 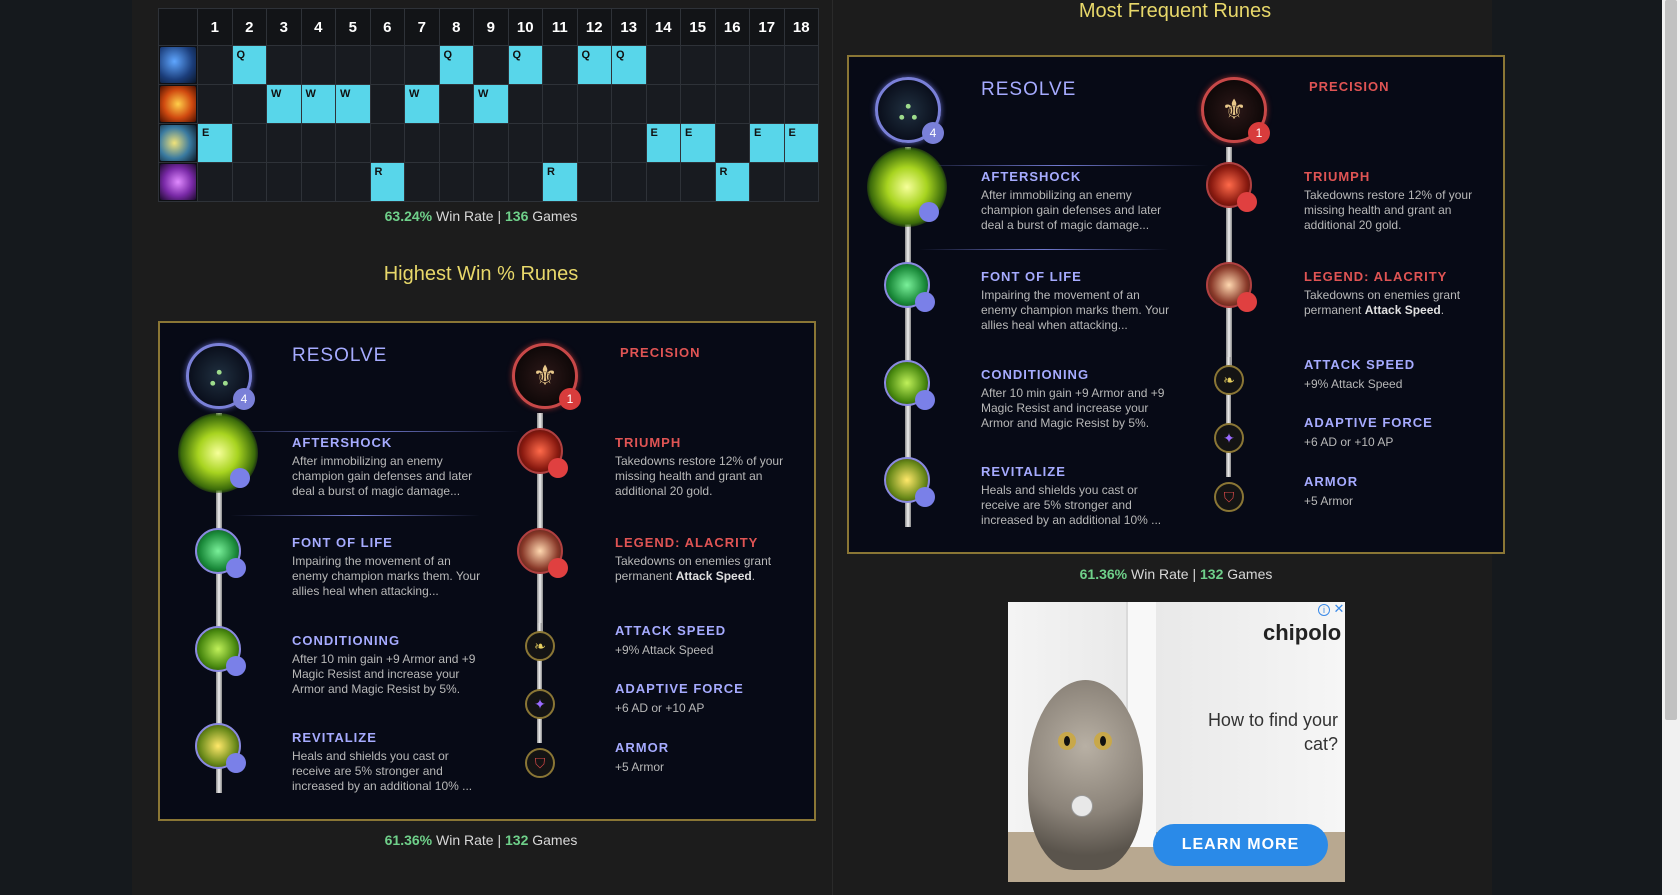 What do you see at coordinates (422, 27) in the screenshot?
I see `level-header: 7` at bounding box center [422, 27].